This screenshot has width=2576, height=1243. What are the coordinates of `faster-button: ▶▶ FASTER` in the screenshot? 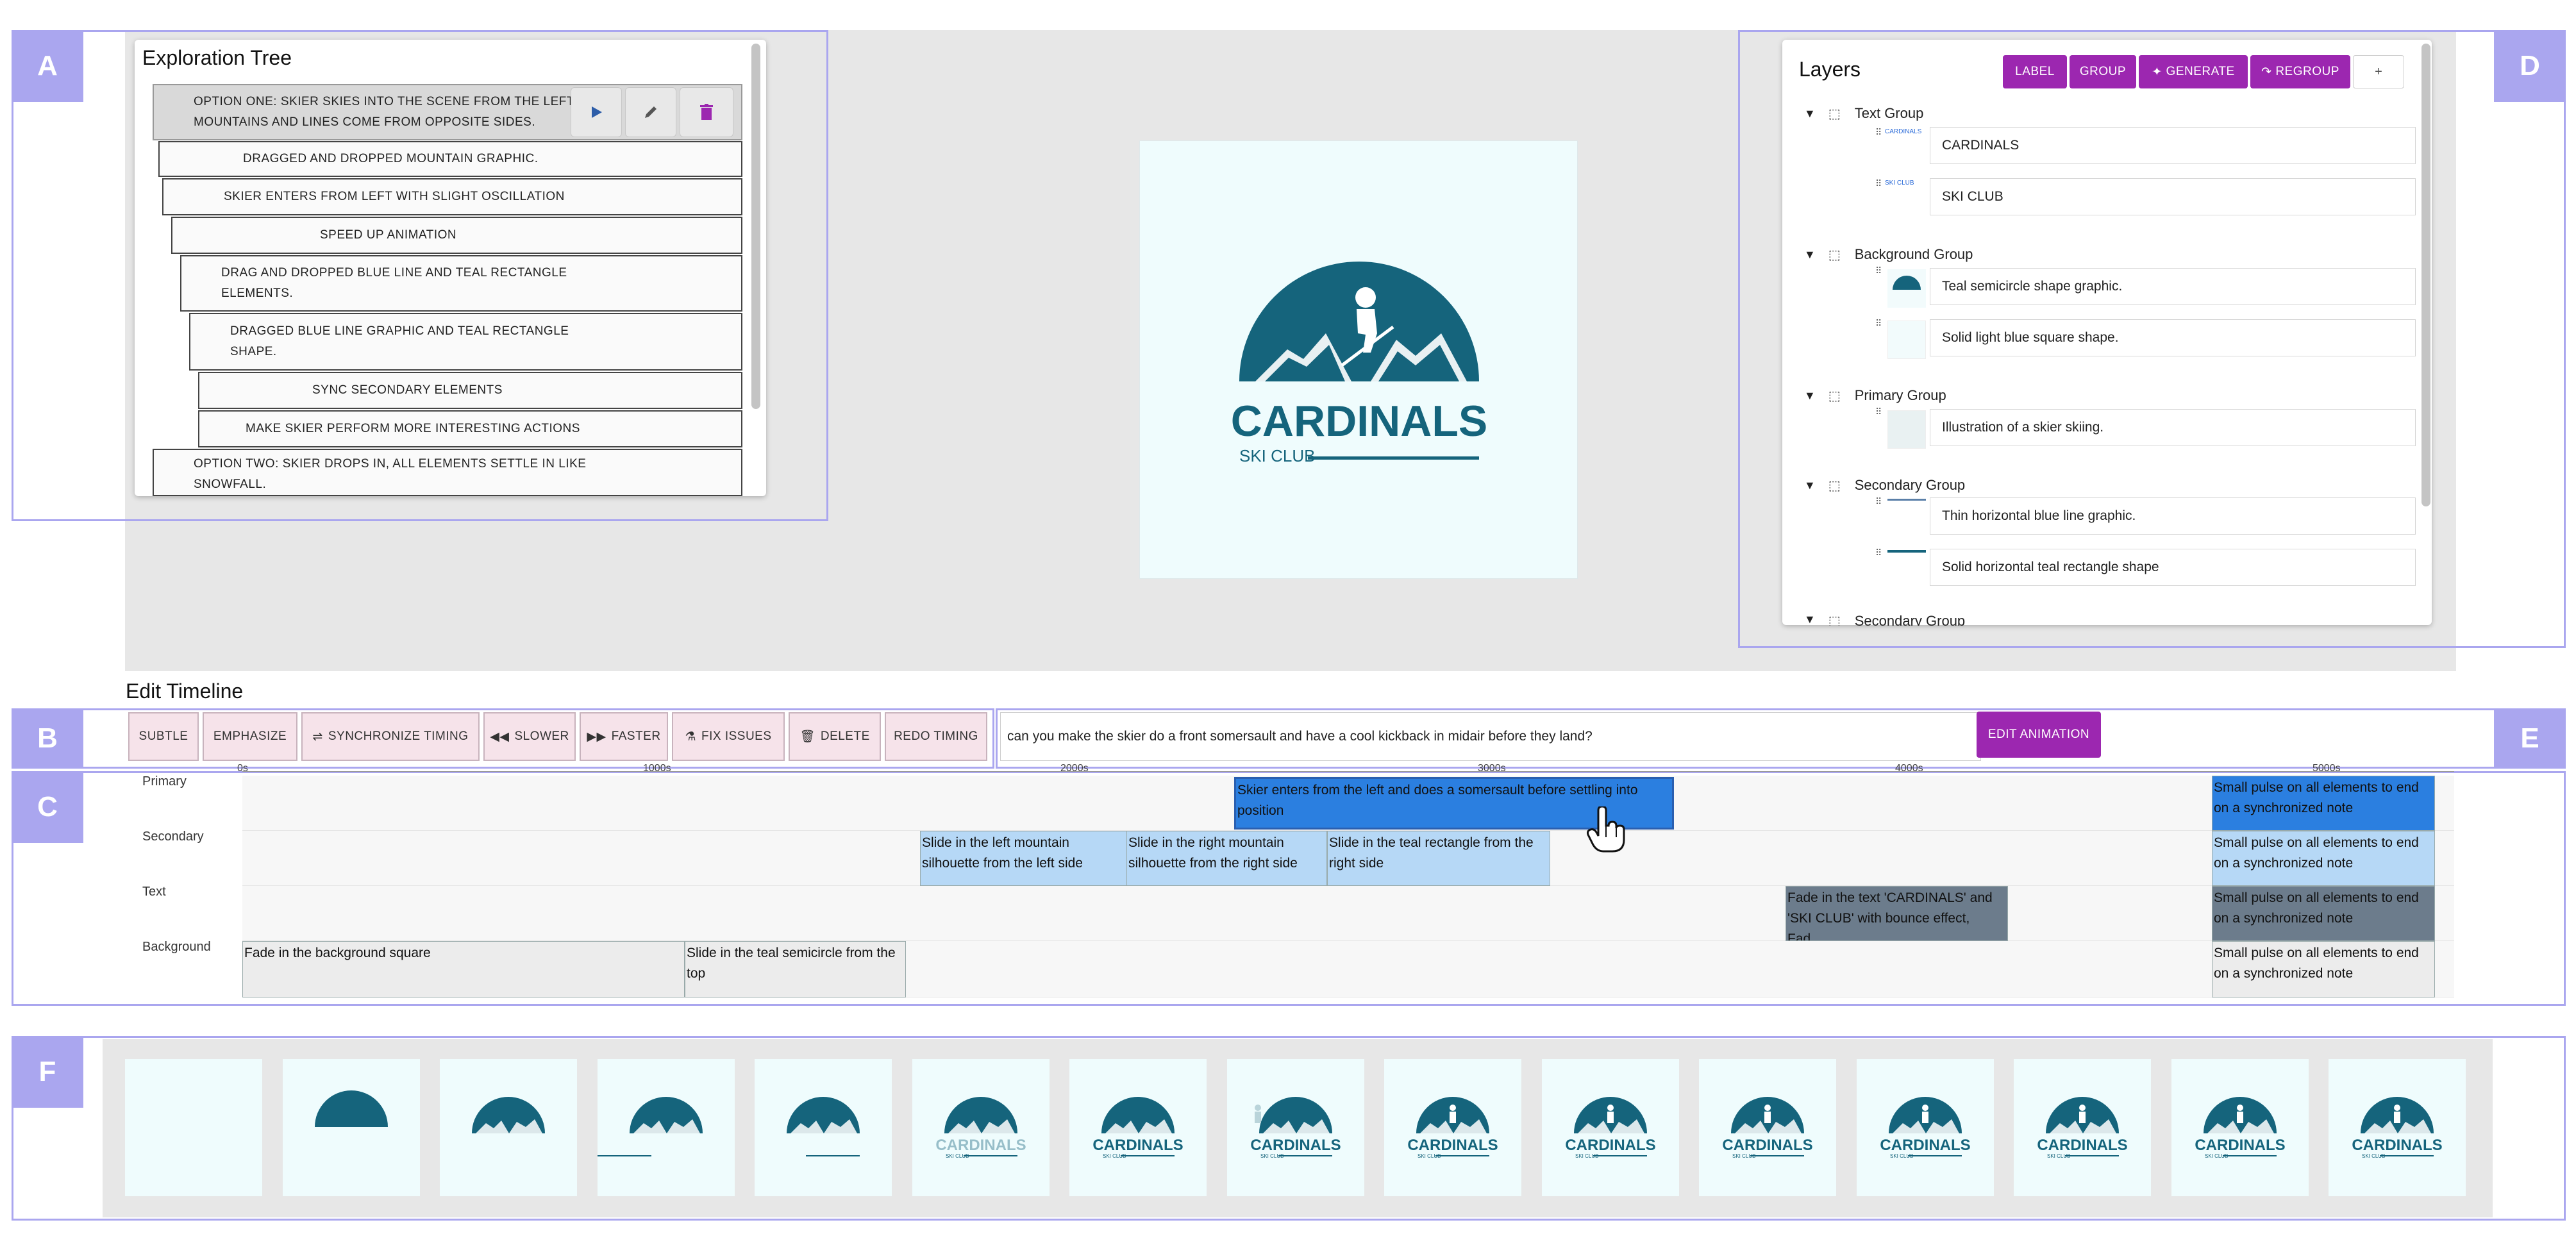 It's located at (624, 736).